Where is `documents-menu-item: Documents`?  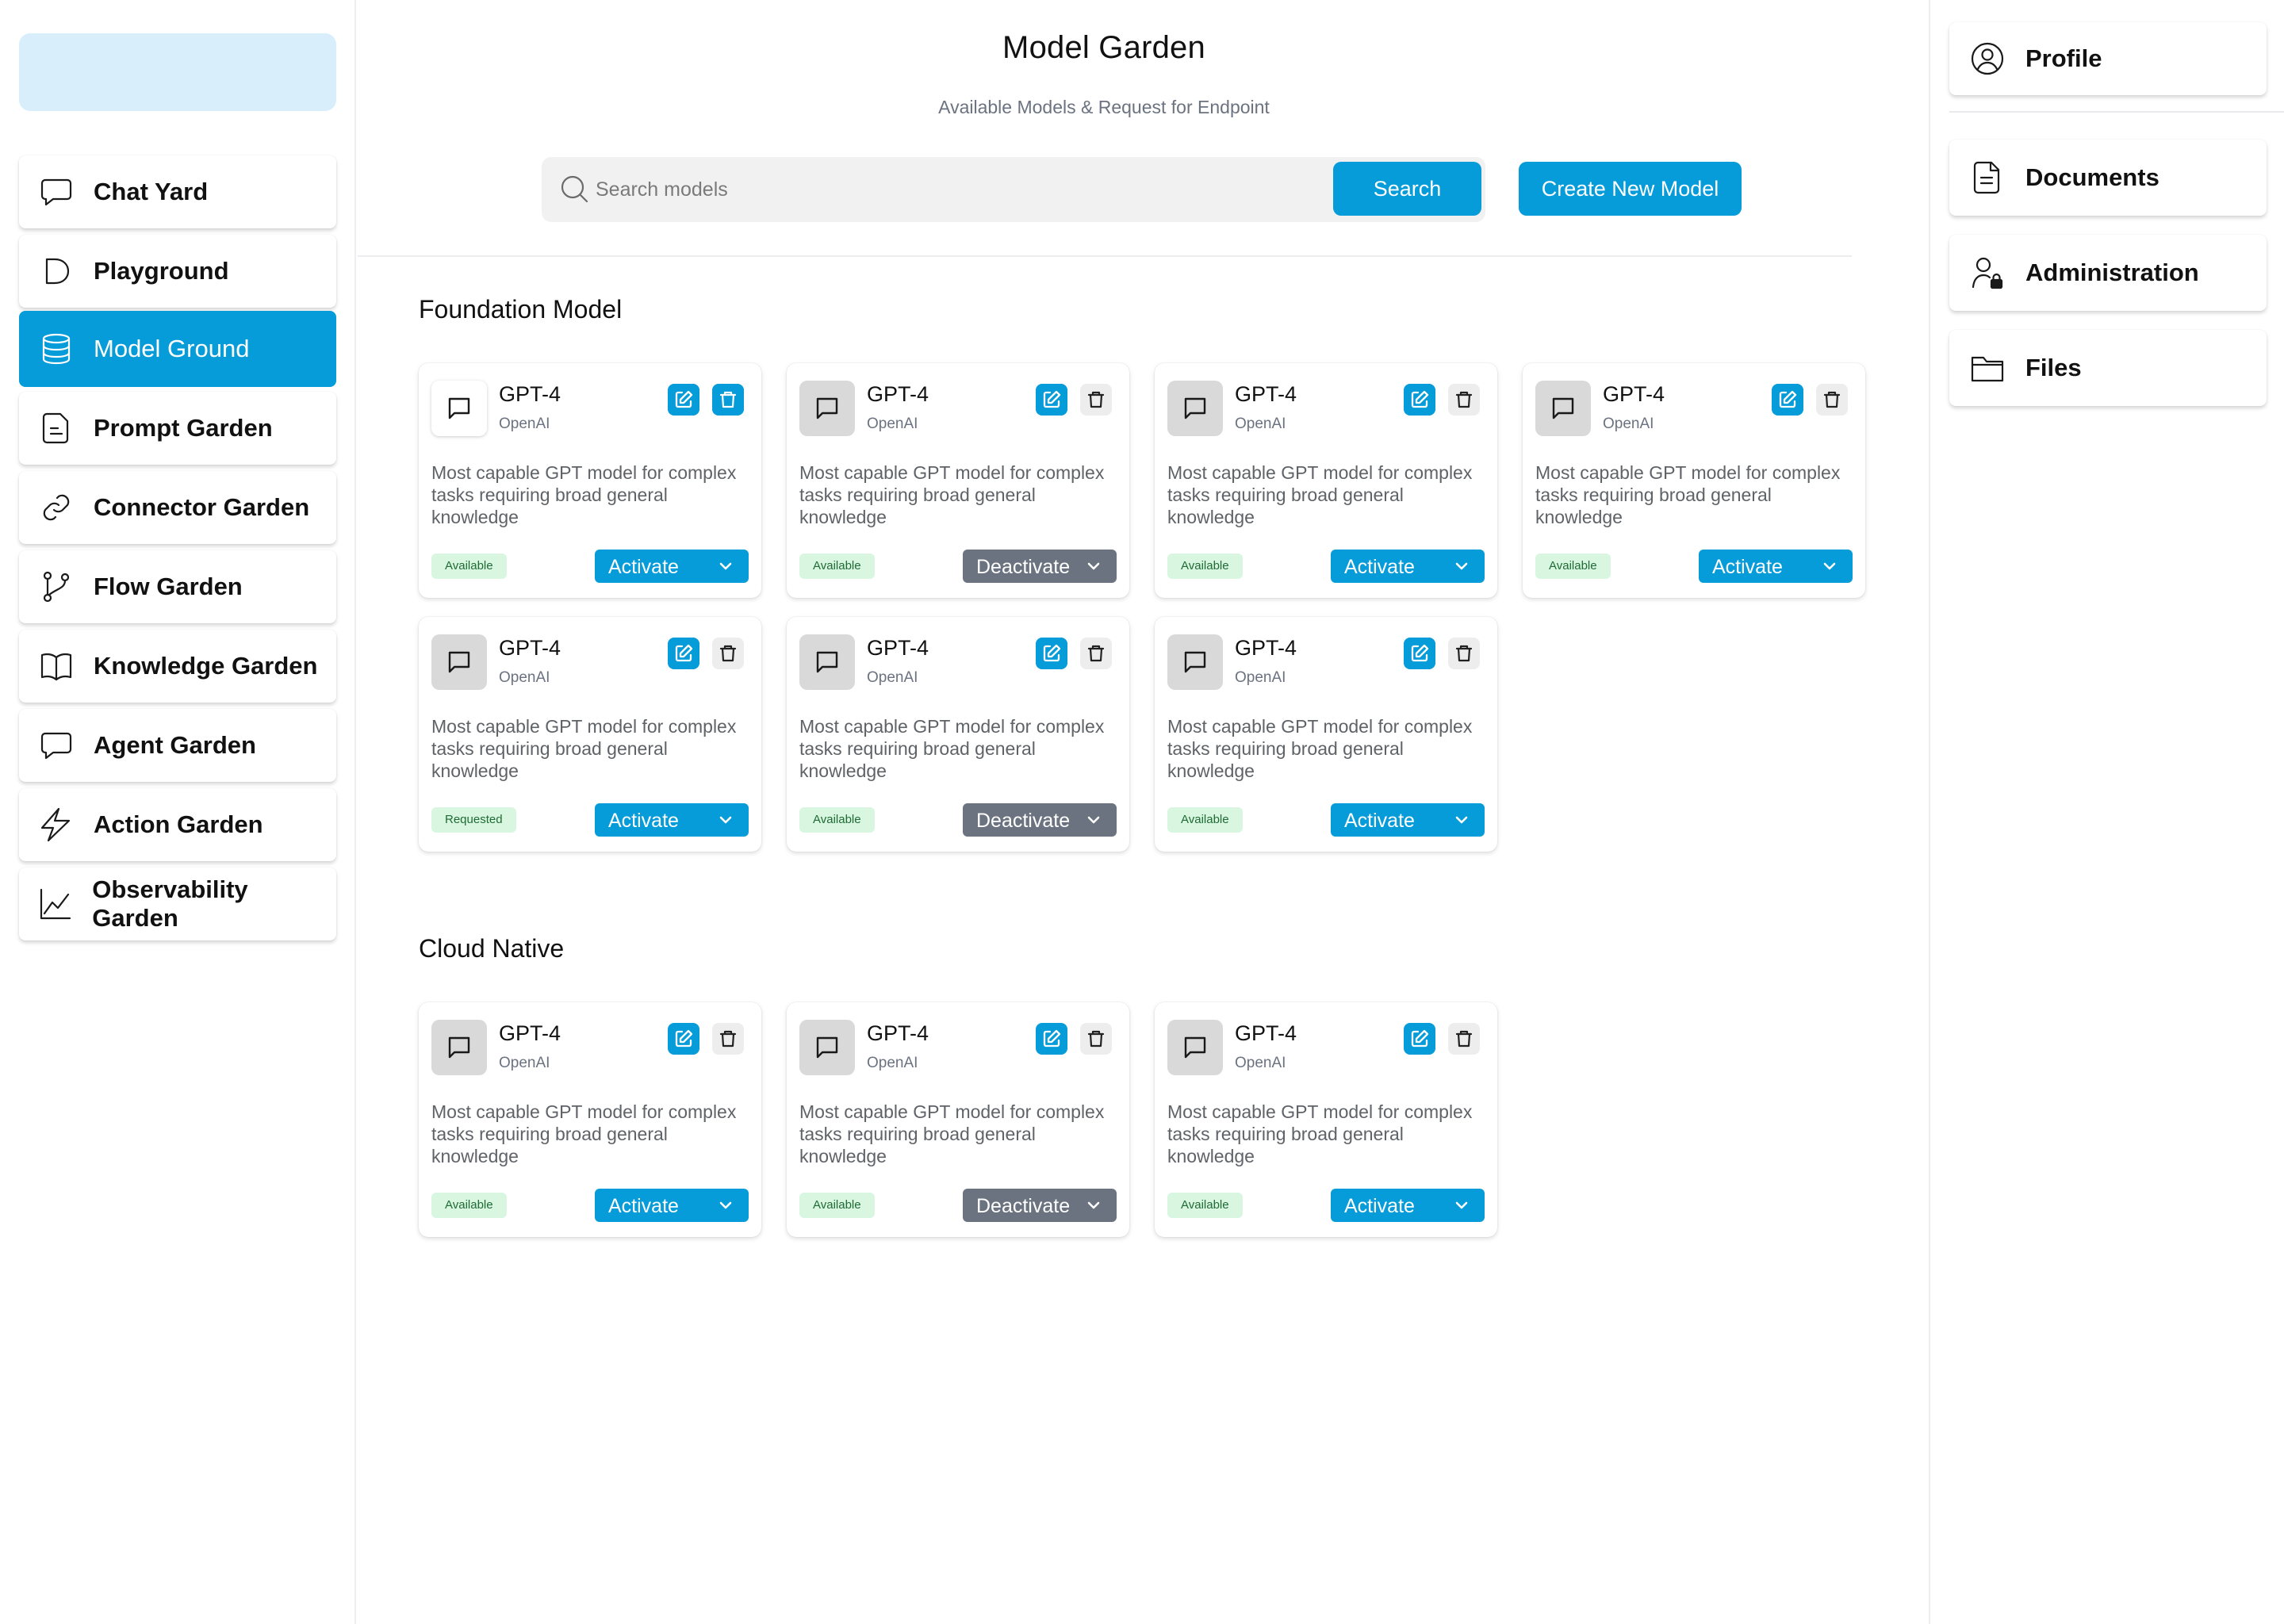 documents-menu-item: Documents is located at coordinates (2108, 178).